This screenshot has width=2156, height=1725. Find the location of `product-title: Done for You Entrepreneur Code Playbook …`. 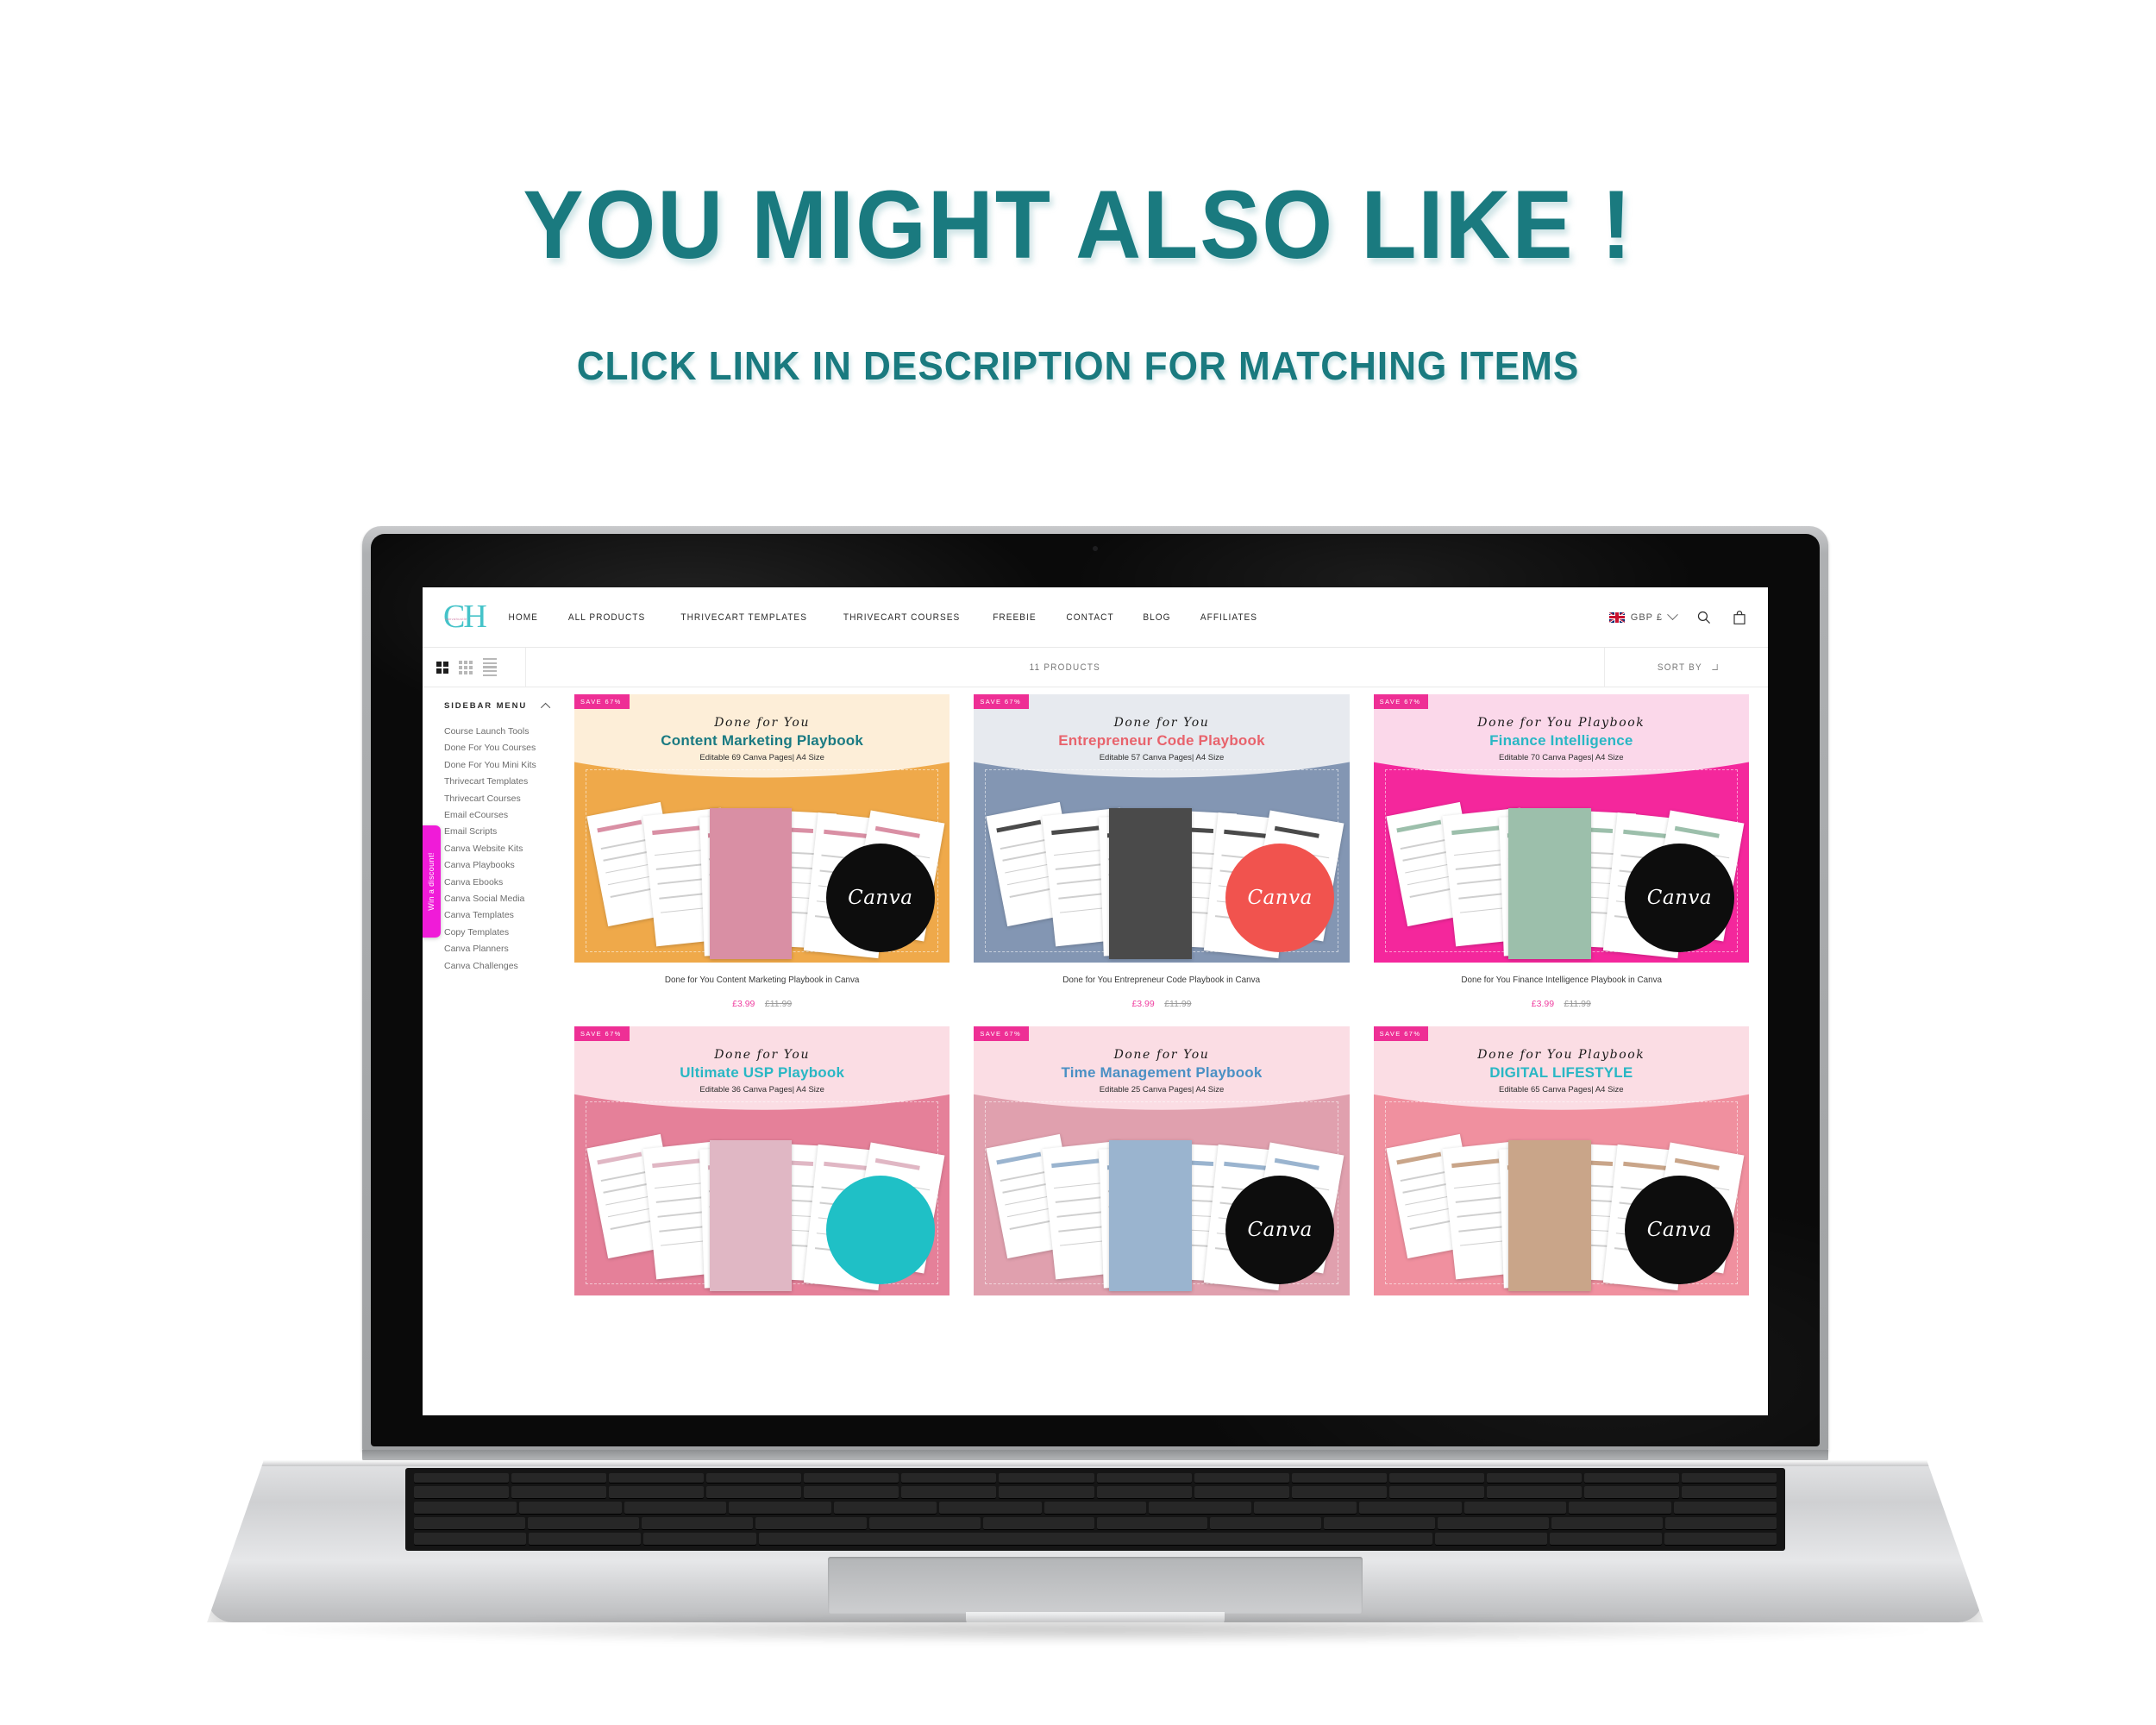

product-title: Done for You Entrepreneur Code Playbook … is located at coordinates (1161, 980).